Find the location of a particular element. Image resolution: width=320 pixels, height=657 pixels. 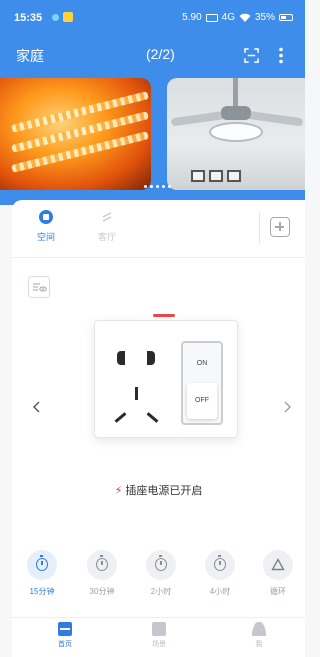

socket-panel: ON OFF is located at coordinates (166, 376).